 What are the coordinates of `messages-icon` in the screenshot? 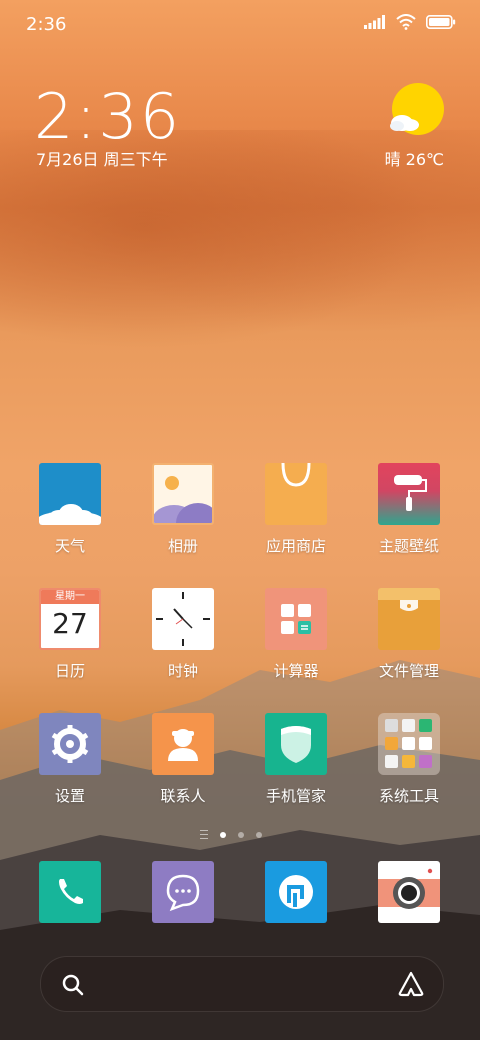 It's located at (183, 892).